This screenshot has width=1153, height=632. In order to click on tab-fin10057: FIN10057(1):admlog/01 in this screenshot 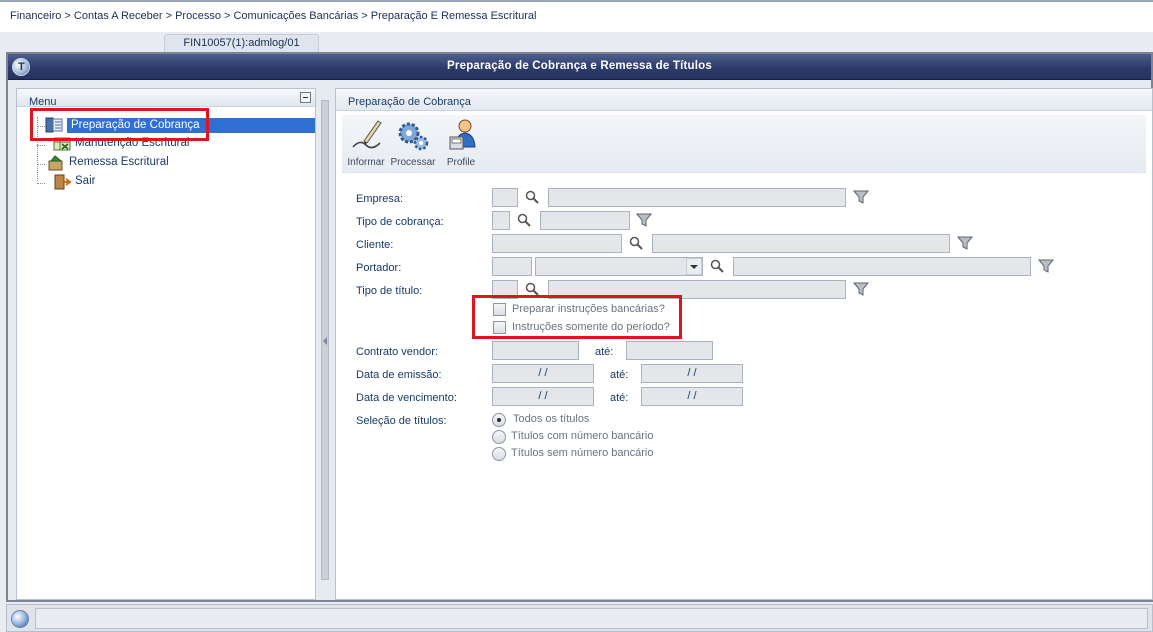, I will do `click(241, 43)`.